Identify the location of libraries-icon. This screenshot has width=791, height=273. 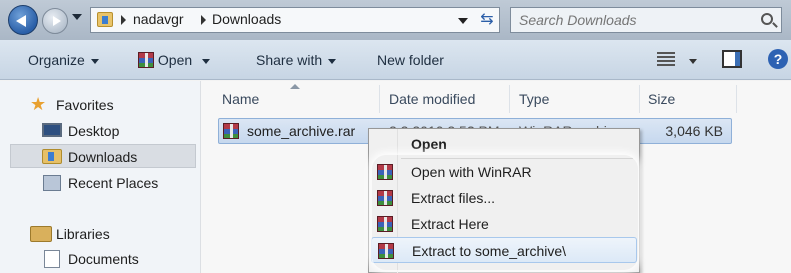
(41, 234).